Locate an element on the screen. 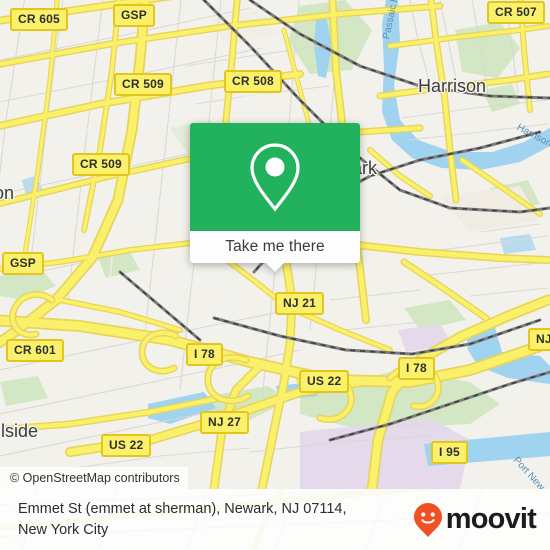 This screenshot has width=550, height=550. caption-line-2: New York City is located at coordinates (63, 529).